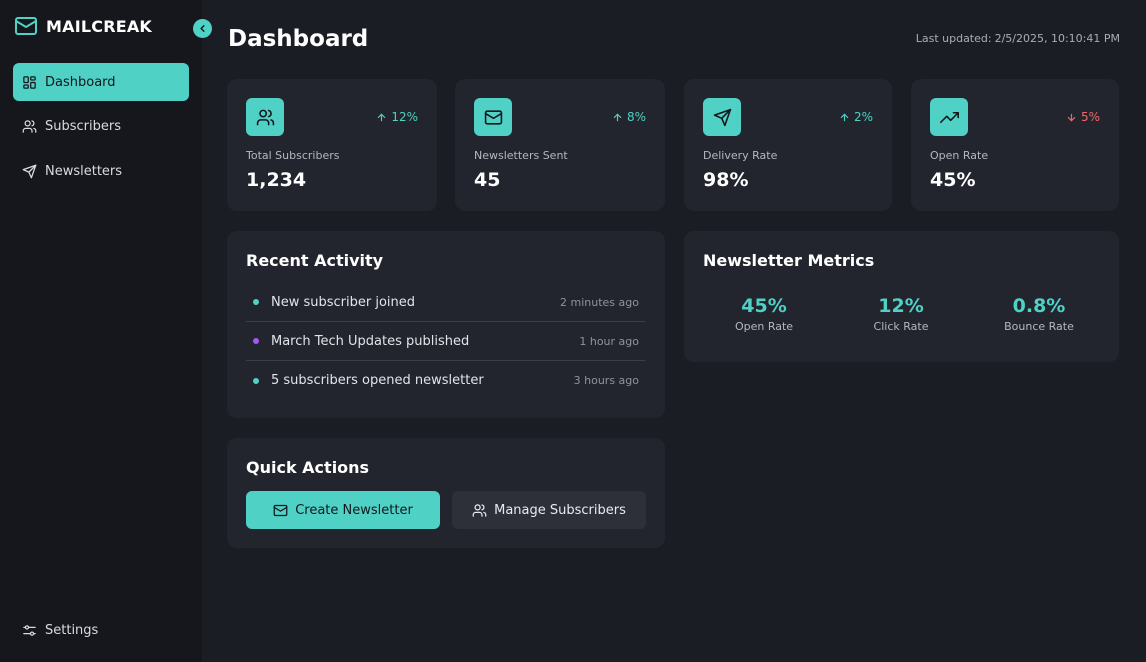 This screenshot has height=662, width=1146. What do you see at coordinates (521, 155) in the screenshot?
I see `stat-label: Newsletters Sent` at bounding box center [521, 155].